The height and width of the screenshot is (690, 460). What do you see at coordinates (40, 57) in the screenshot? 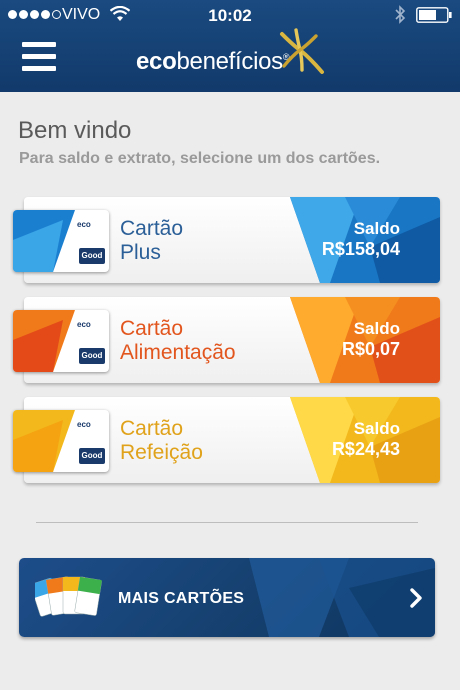
I see `menu-icon` at bounding box center [40, 57].